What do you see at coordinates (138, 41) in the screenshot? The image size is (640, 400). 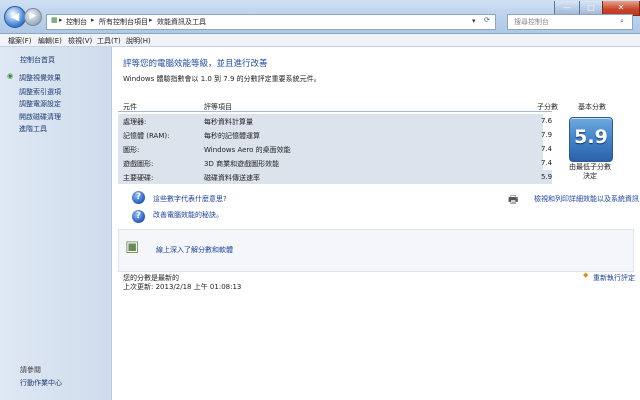 I see `menu-help: 說明(H)` at bounding box center [138, 41].